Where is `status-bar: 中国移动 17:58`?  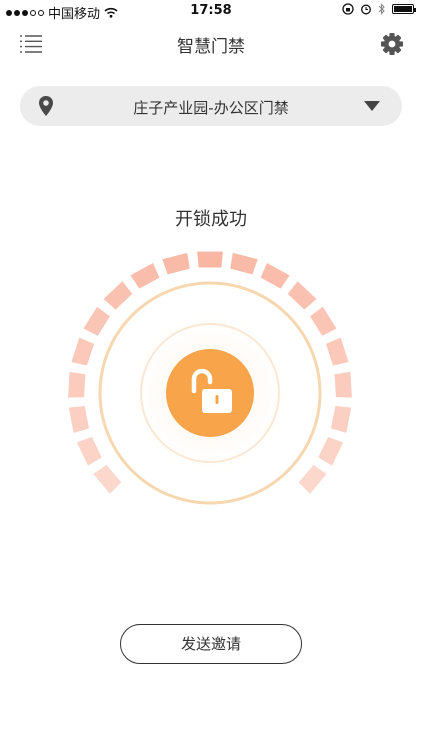
status-bar: 中国移动 17:58 is located at coordinates (211, 11).